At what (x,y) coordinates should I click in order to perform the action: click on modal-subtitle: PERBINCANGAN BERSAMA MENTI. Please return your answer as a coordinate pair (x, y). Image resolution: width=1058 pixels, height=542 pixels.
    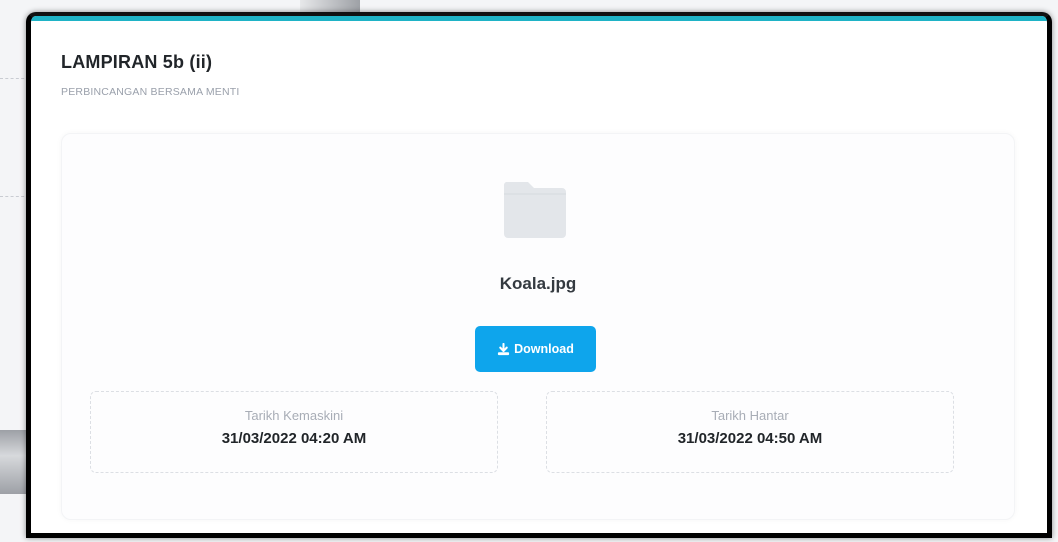
    Looking at the image, I should click on (150, 92).